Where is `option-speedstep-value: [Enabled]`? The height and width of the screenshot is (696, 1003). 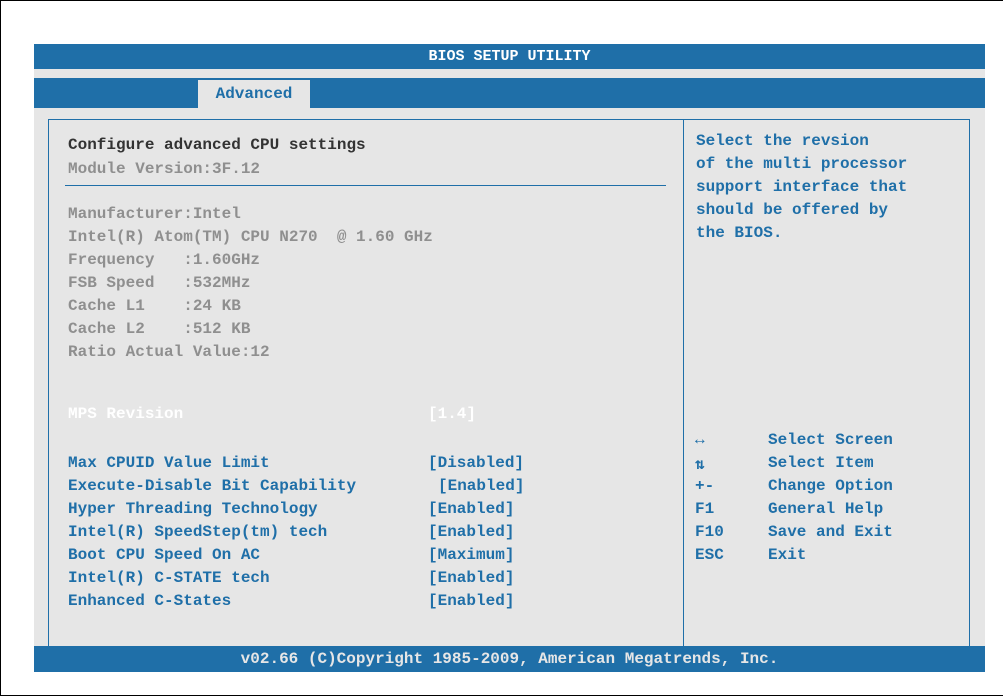
option-speedstep-value: [Enabled] is located at coordinates (471, 532).